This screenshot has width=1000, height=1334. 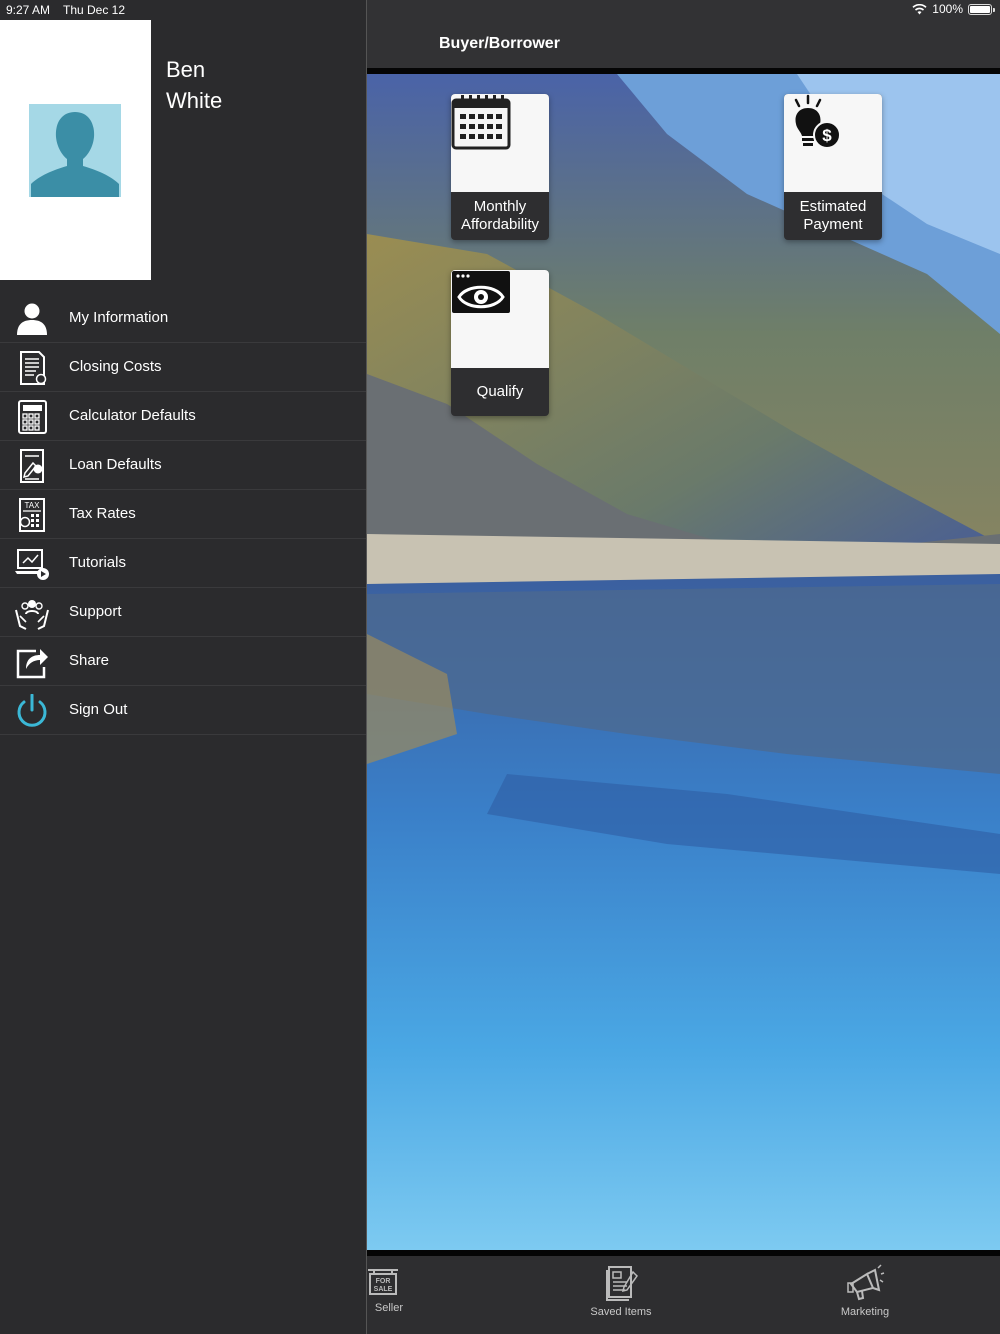 What do you see at coordinates (500, 10) in the screenshot?
I see `status-bar: 9:27 AM Thu Dec 12 100%` at bounding box center [500, 10].